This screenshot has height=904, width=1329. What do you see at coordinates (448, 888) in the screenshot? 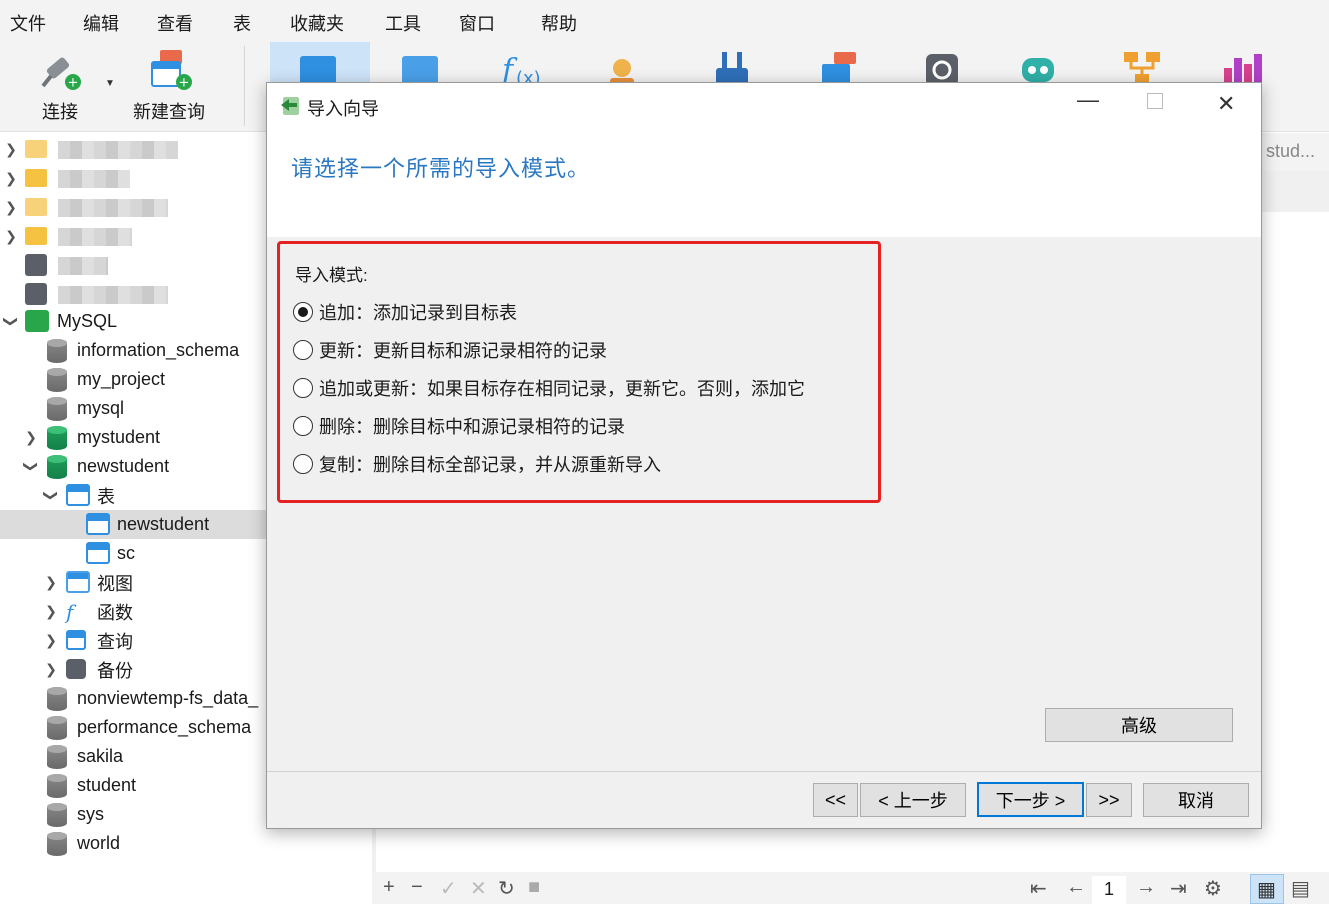
I see `apply-icon: ✓` at bounding box center [448, 888].